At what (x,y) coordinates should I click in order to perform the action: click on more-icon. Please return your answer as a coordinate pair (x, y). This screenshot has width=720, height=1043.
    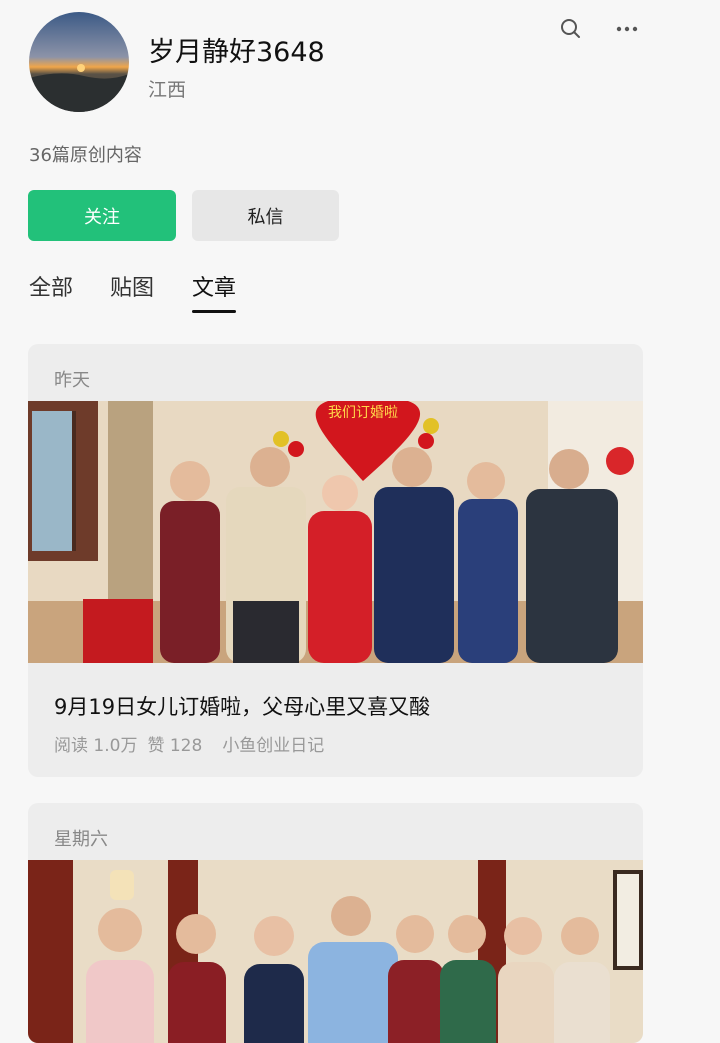
    Looking at the image, I should click on (627, 29).